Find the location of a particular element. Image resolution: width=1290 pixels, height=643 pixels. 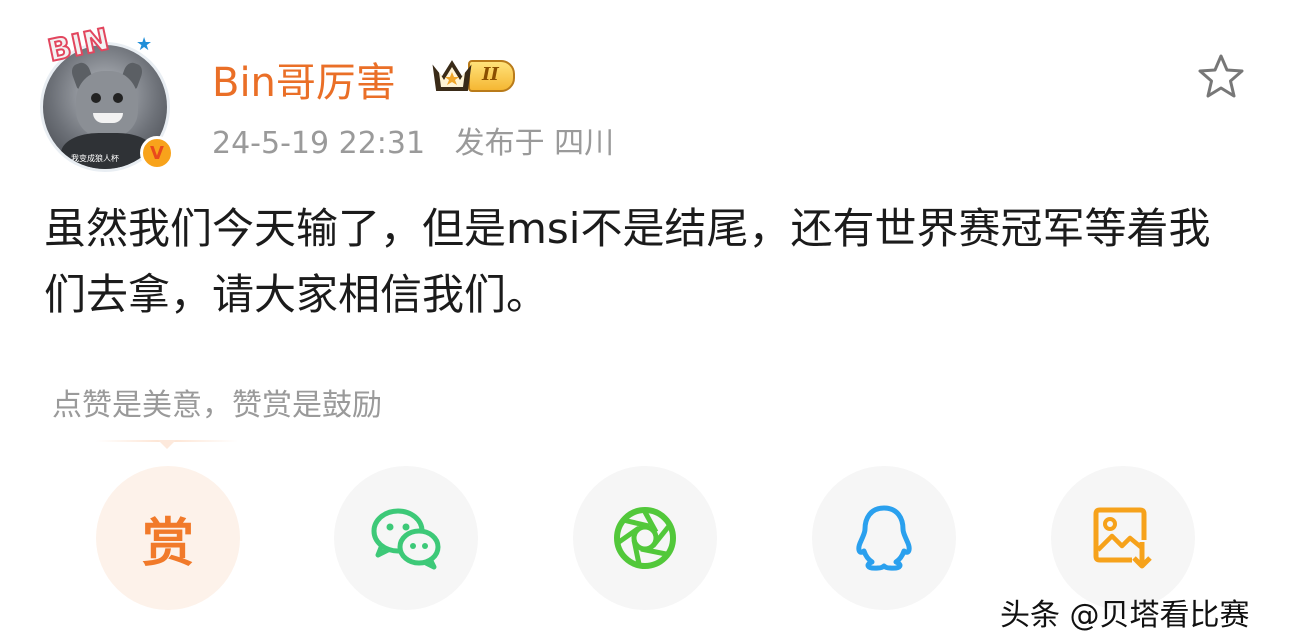

vip-level: II is located at coordinates (491, 76).